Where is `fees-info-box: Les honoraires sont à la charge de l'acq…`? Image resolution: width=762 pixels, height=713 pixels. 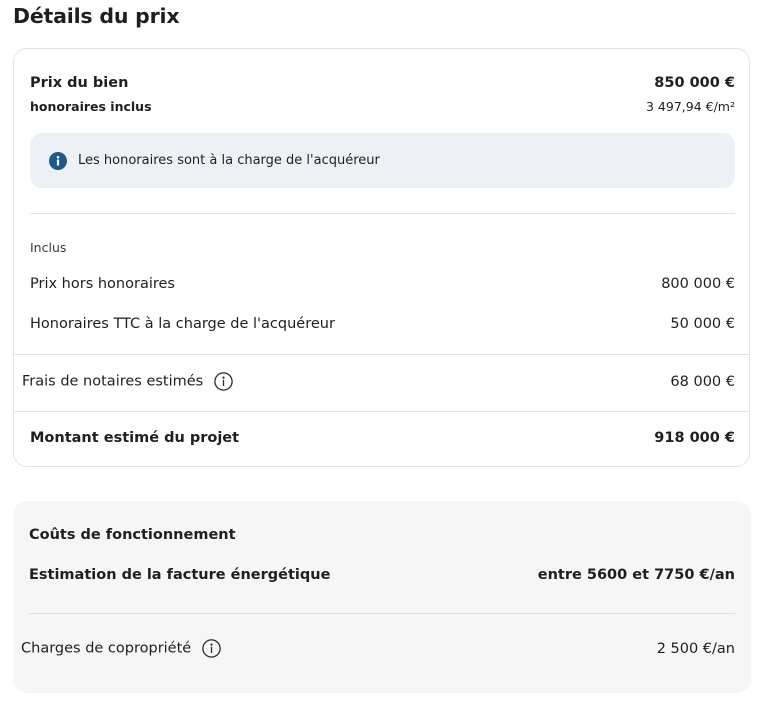
fees-info-box: Les honoraires sont à la charge de l'acq… is located at coordinates (382, 160).